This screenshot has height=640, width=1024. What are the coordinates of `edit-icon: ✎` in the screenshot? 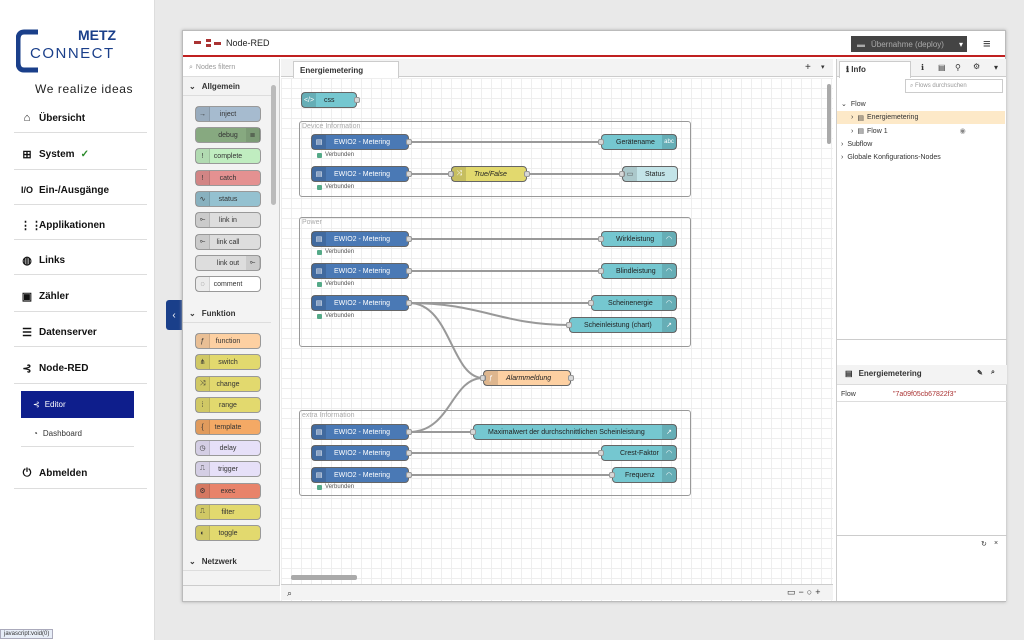 It's located at (980, 373).